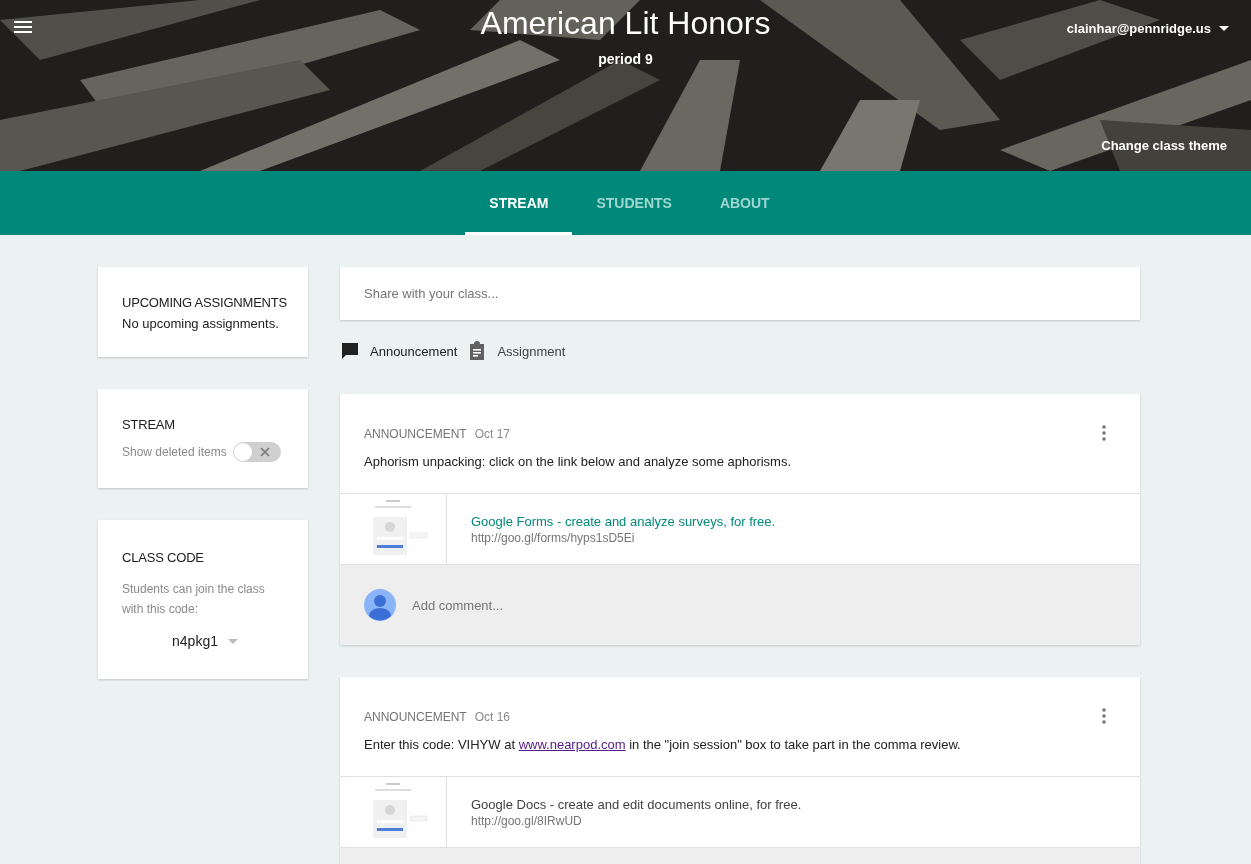  Describe the element at coordinates (194, 599) in the screenshot. I see `card-text: Students can join the class with this code:` at that location.